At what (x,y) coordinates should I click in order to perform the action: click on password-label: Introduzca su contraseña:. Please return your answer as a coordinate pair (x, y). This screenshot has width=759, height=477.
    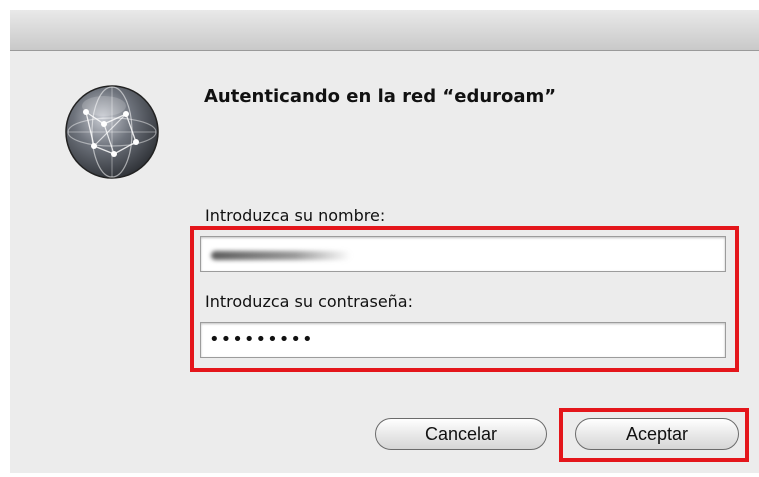
    Looking at the image, I should click on (309, 301).